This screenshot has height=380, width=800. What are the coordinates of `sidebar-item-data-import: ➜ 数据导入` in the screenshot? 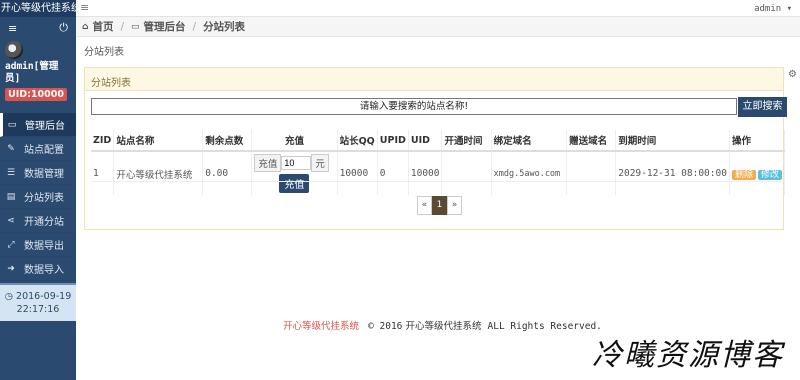 It's located at (38, 269).